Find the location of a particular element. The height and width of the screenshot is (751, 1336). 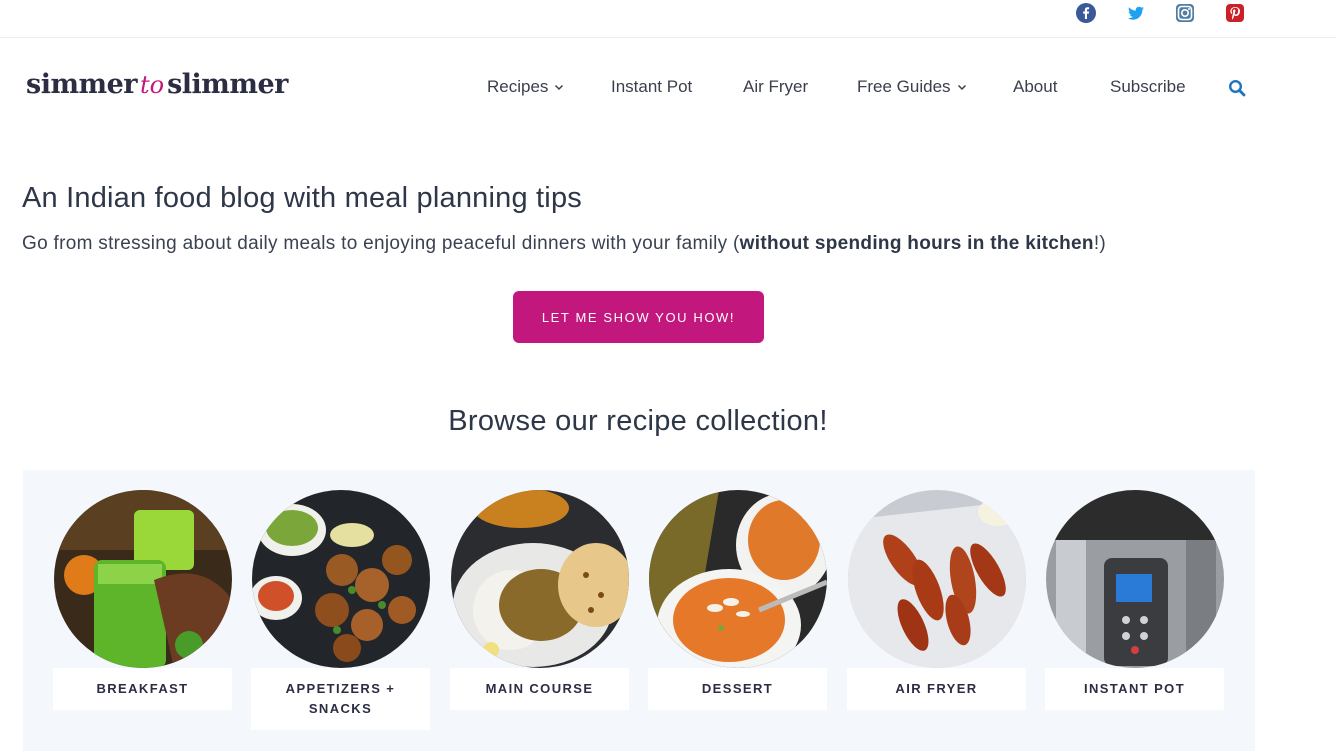

nav-item-recipes: Recipes is located at coordinates (525, 87).